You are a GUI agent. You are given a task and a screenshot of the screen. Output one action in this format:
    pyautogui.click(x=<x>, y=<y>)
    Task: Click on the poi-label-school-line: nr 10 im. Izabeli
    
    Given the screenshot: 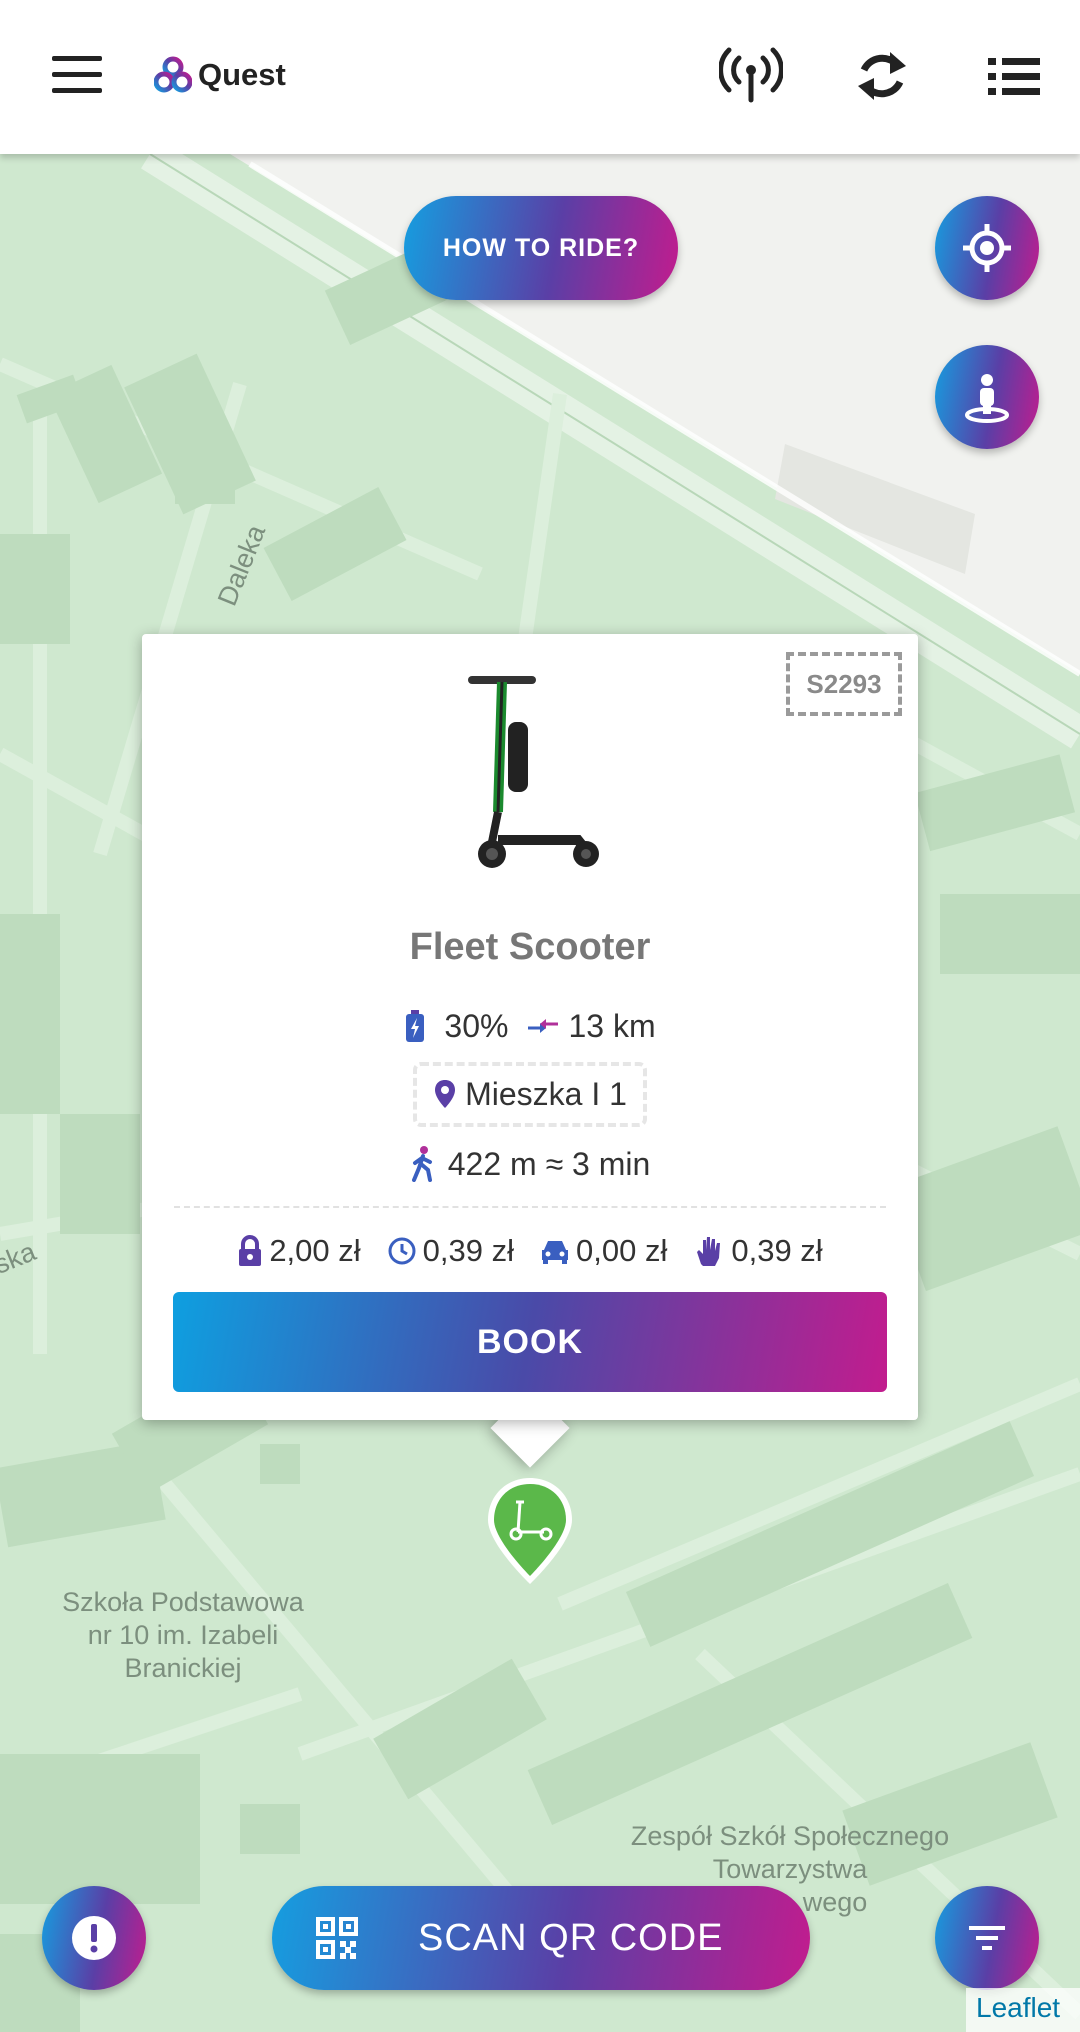 What is the action you would take?
    pyautogui.click(x=183, y=1635)
    